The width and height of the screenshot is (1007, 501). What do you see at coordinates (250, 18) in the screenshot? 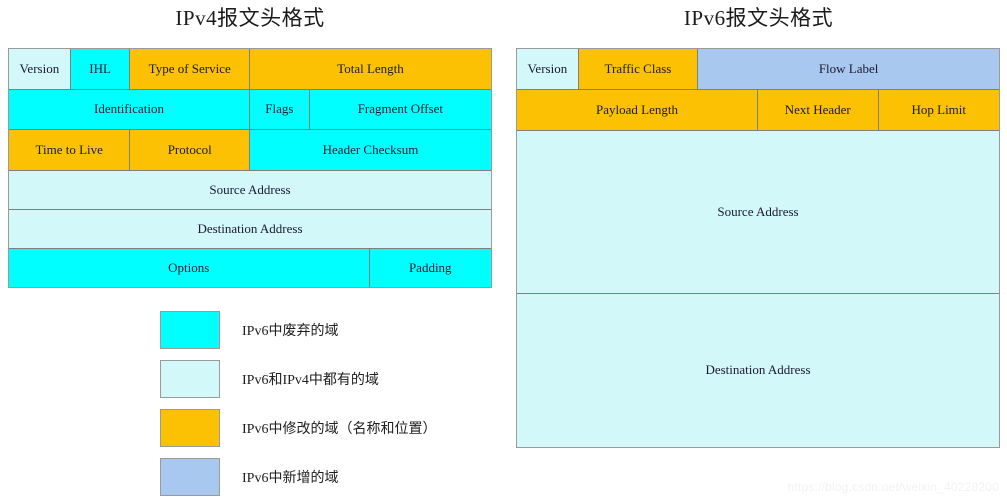
I see `ipv4-diagram-title: IPv4报文头格式` at bounding box center [250, 18].